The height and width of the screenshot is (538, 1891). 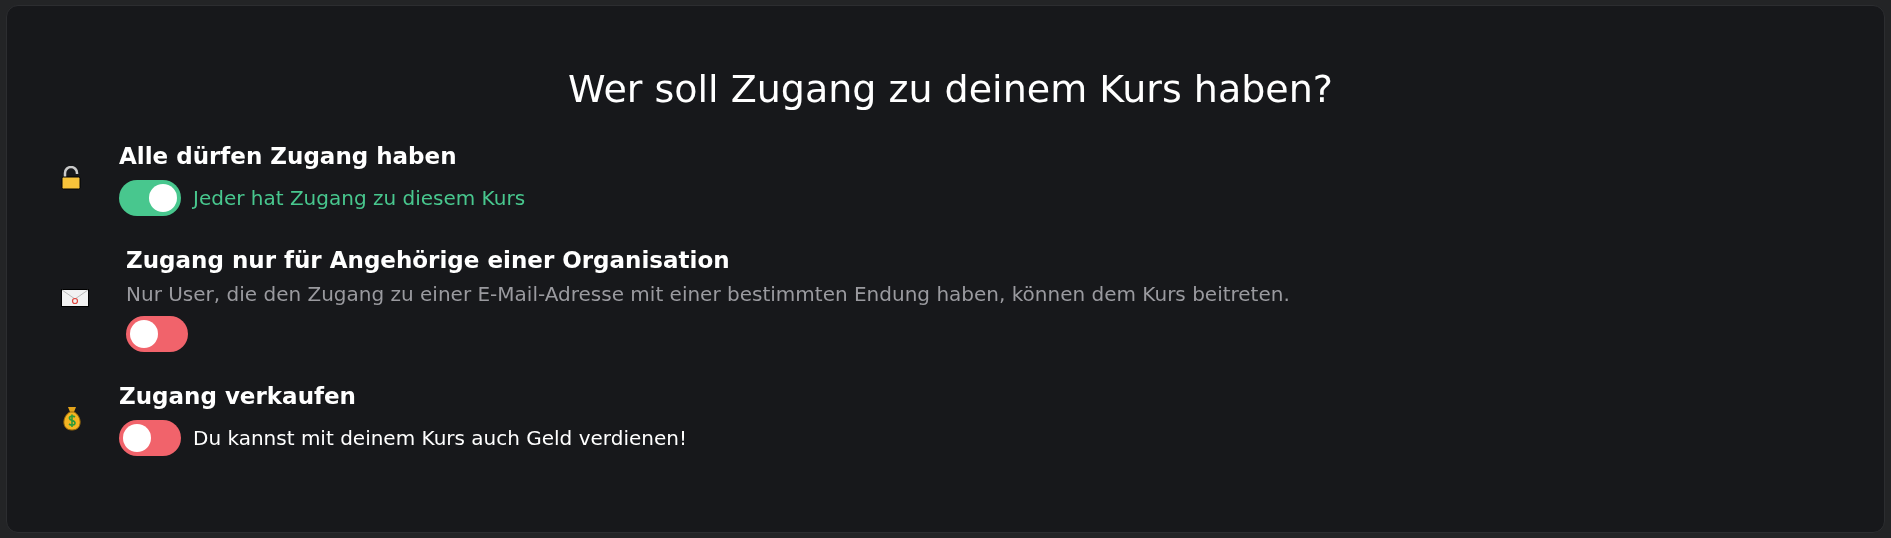 What do you see at coordinates (440, 438) in the screenshot?
I see `option-description: Du kannst mit deinem Kurs auch Geld verdienen!` at bounding box center [440, 438].